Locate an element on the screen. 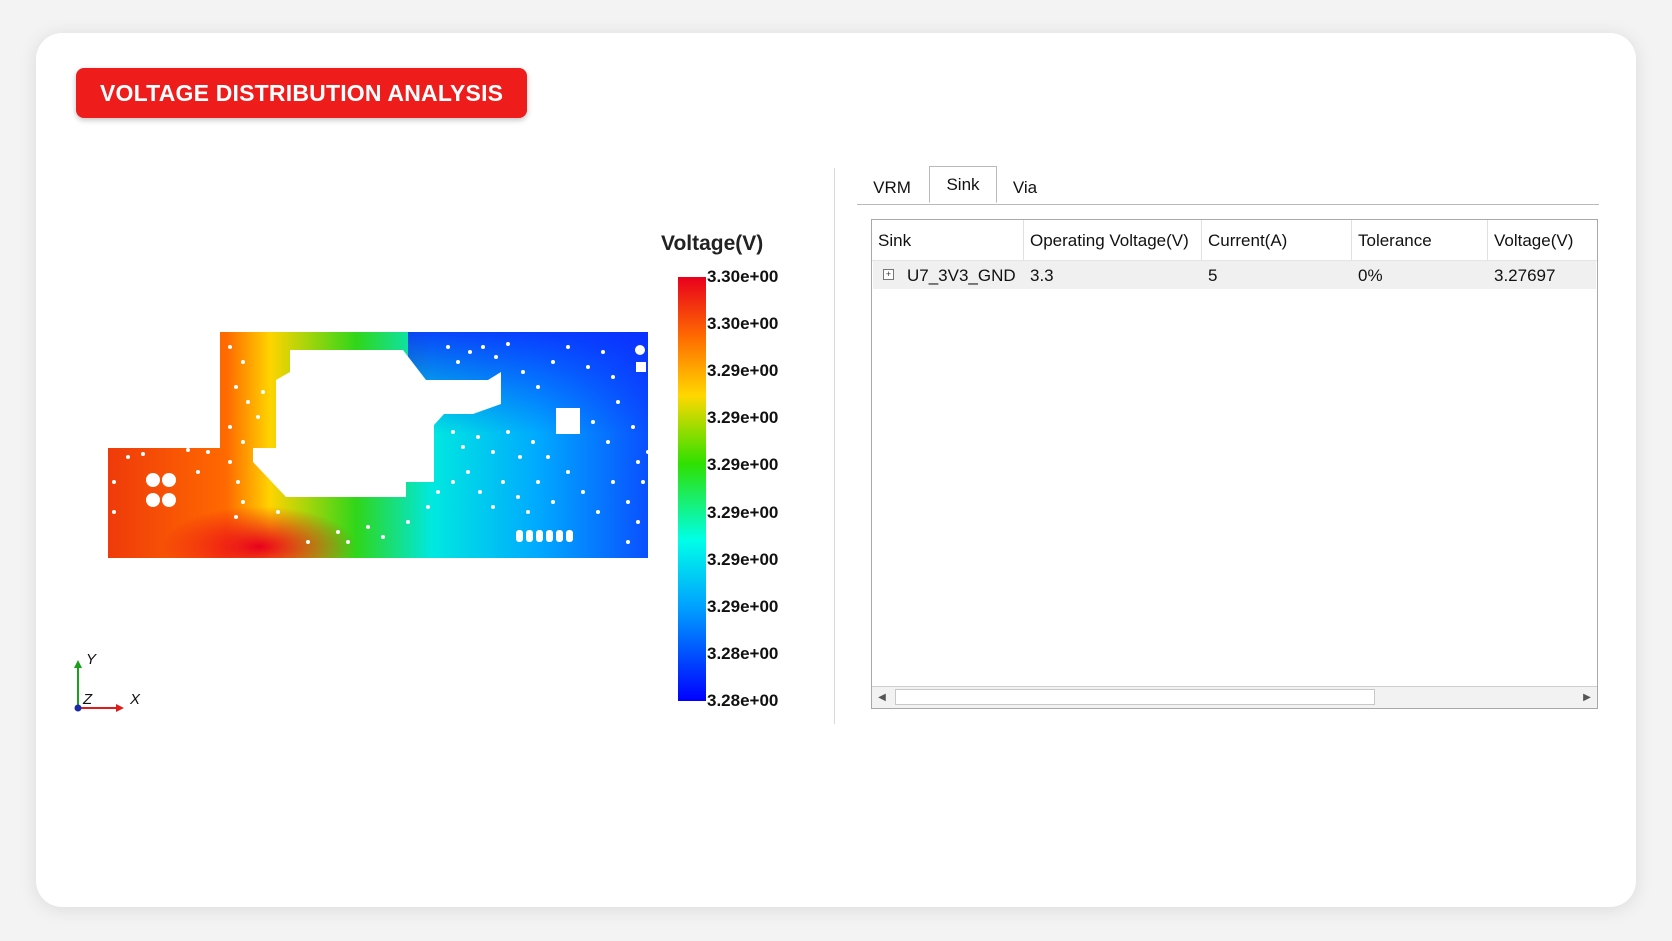 The height and width of the screenshot is (941, 1672). tab-bar: VRM Sink Via is located at coordinates (1228, 185).